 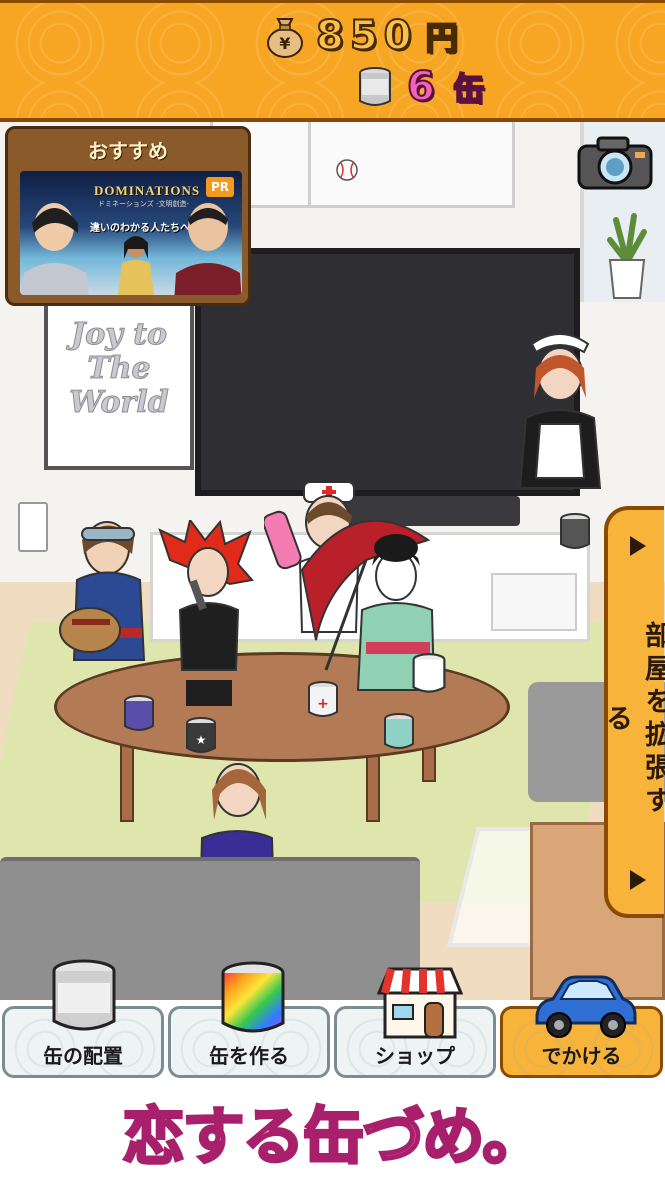 I want to click on bottom-toolbar: 缶の配置 缶を作る ショップ でかける, so click(x=332, y=1019).